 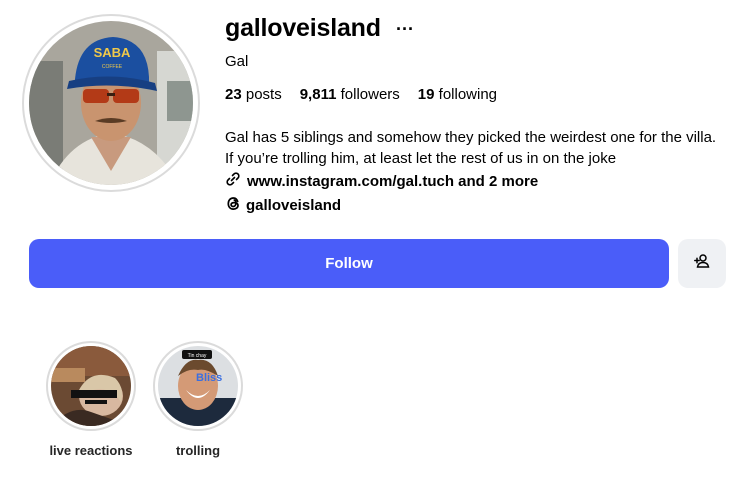 I want to click on highlight-ring, so click(x=91, y=386).